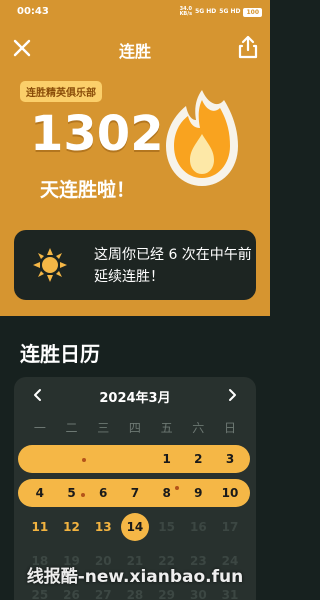 The height and width of the screenshot is (600, 320). Describe the element at coordinates (72, 493) in the screenshot. I see `calendar-day: 5` at that location.